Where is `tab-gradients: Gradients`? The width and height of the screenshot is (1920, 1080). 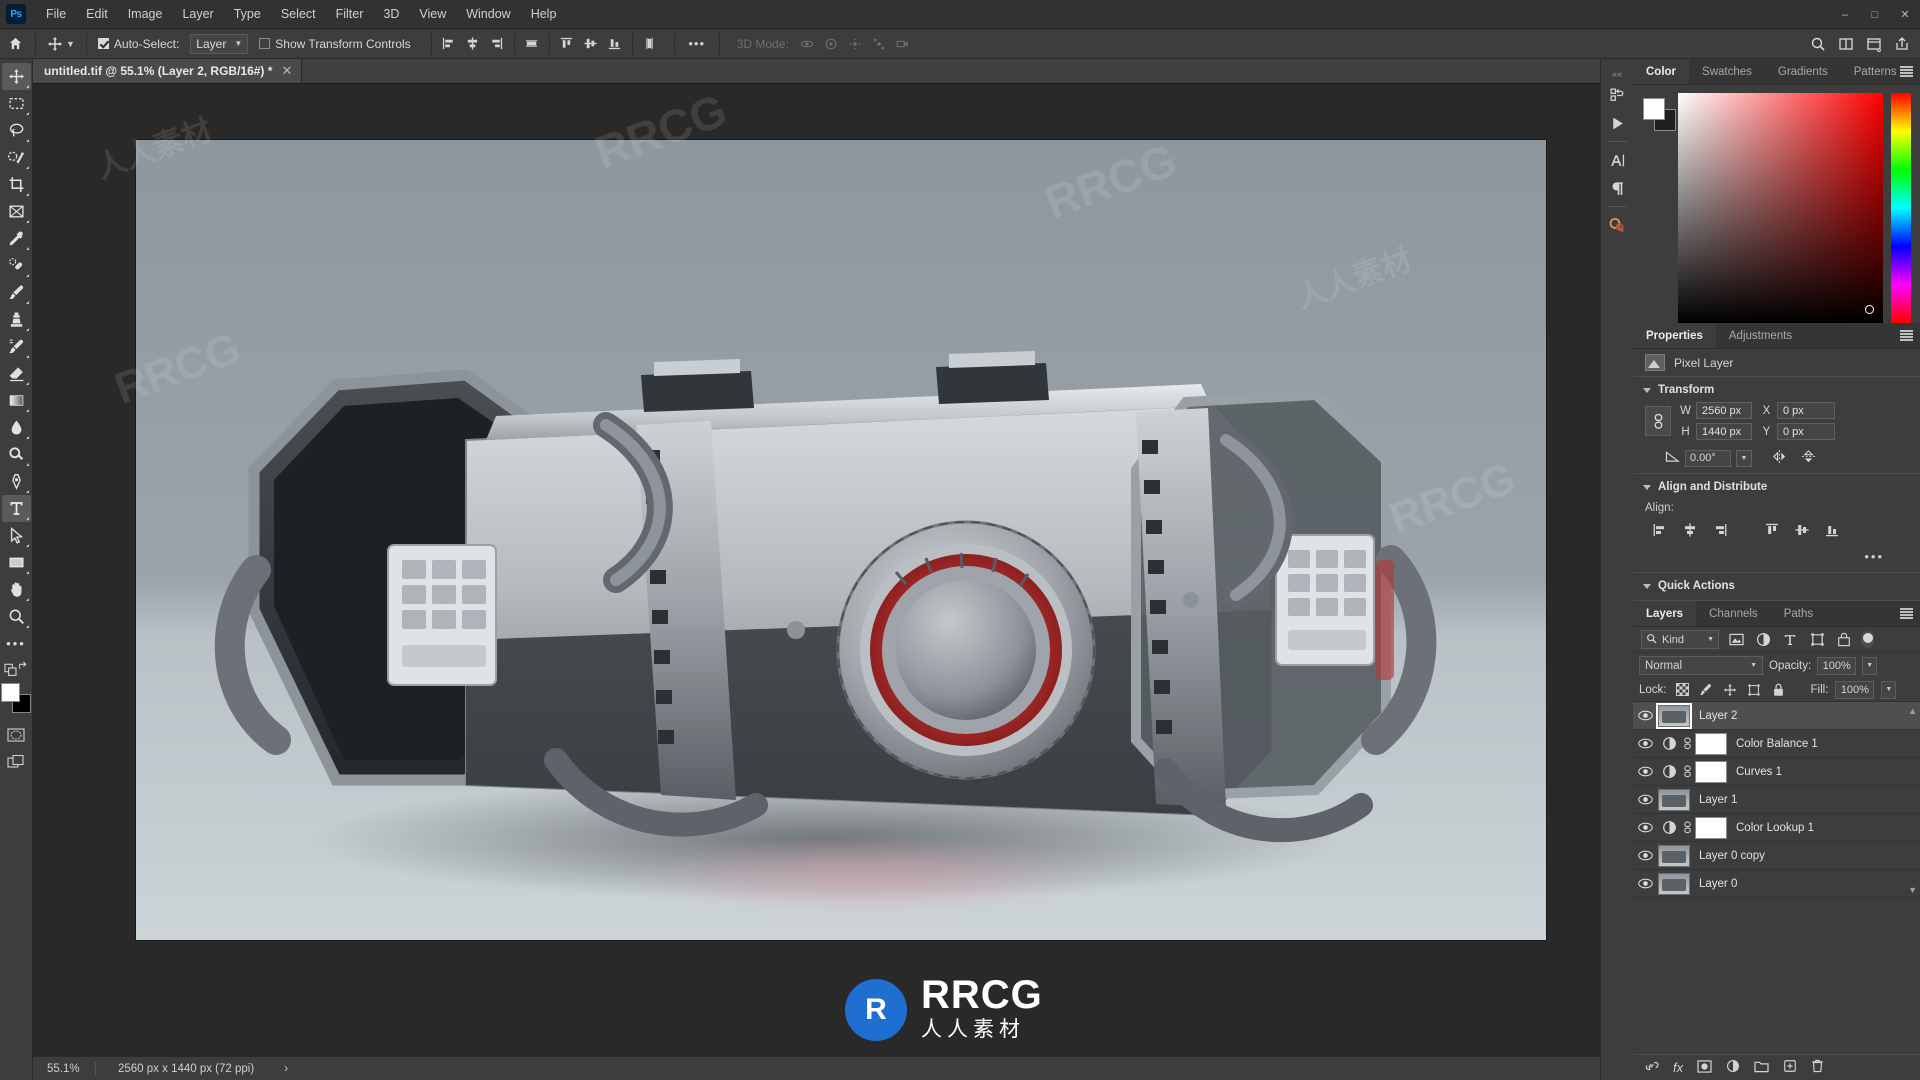 tab-gradients: Gradients is located at coordinates (1803, 71).